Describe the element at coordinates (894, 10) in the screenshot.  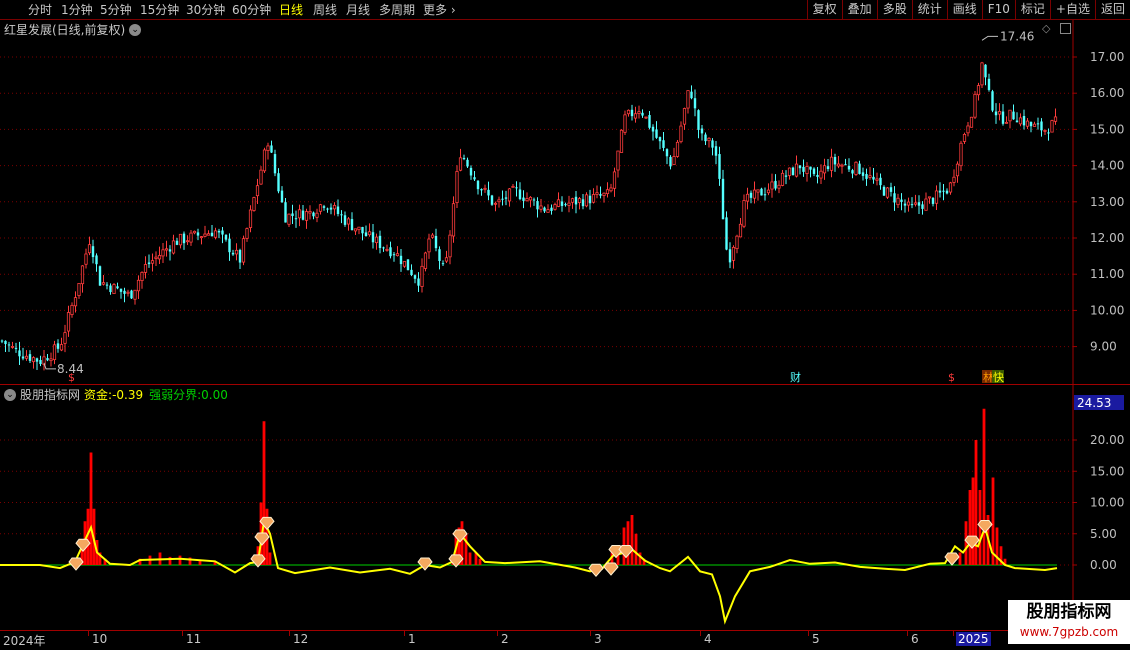
I see `multi-stock-button: 多股` at that location.